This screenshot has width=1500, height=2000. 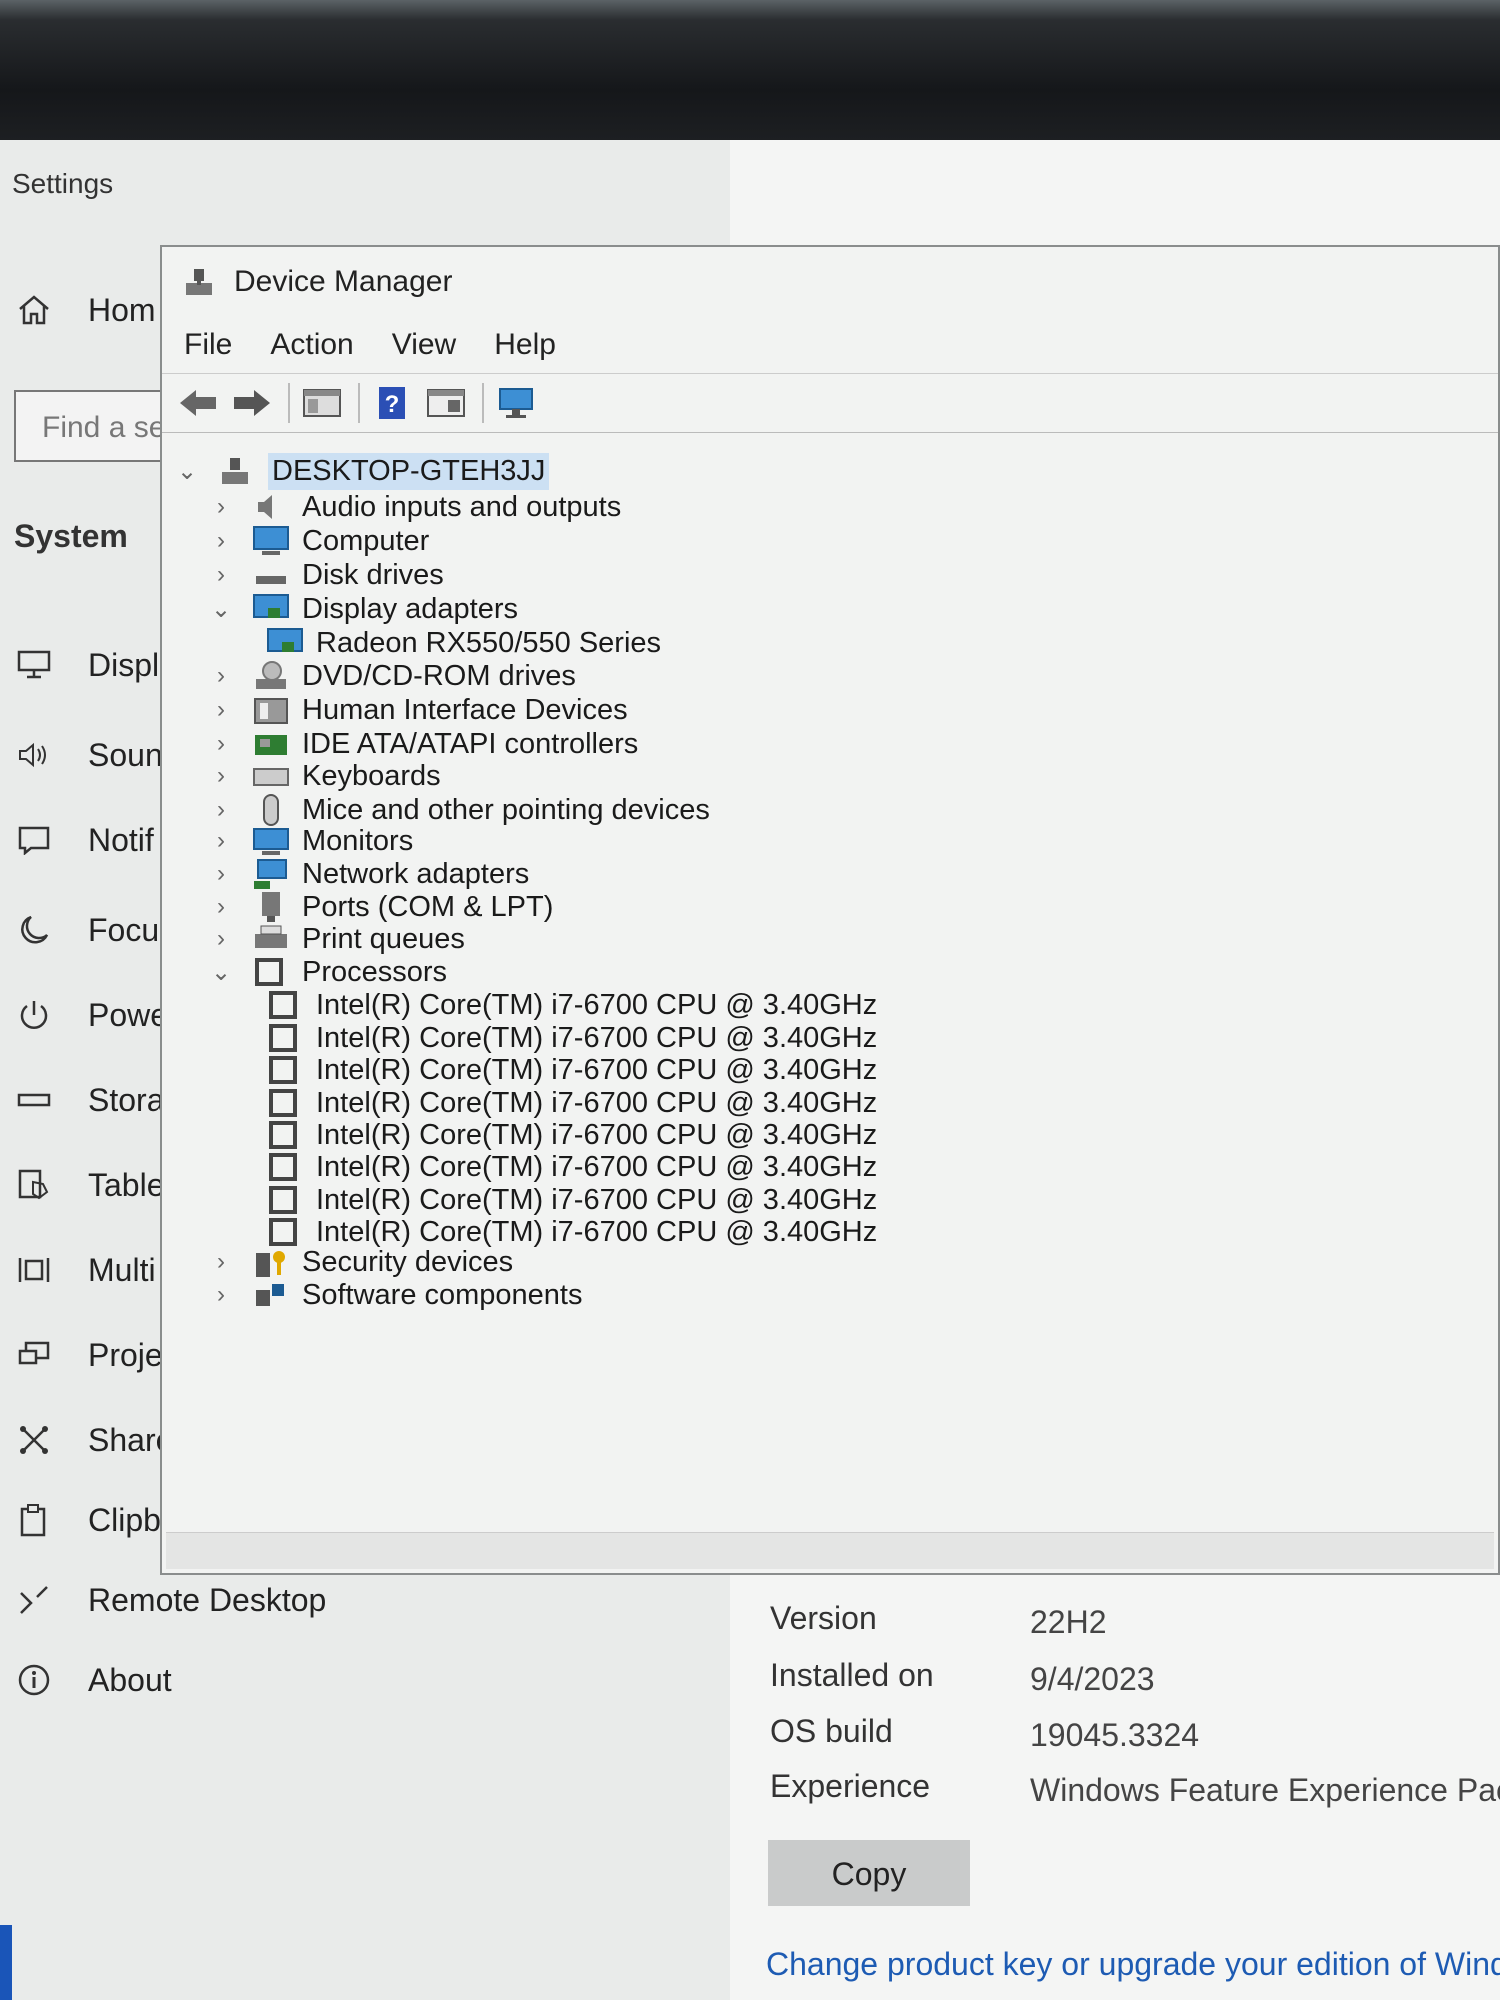 What do you see at coordinates (34, 1015) in the screenshot?
I see `power-icon` at bounding box center [34, 1015].